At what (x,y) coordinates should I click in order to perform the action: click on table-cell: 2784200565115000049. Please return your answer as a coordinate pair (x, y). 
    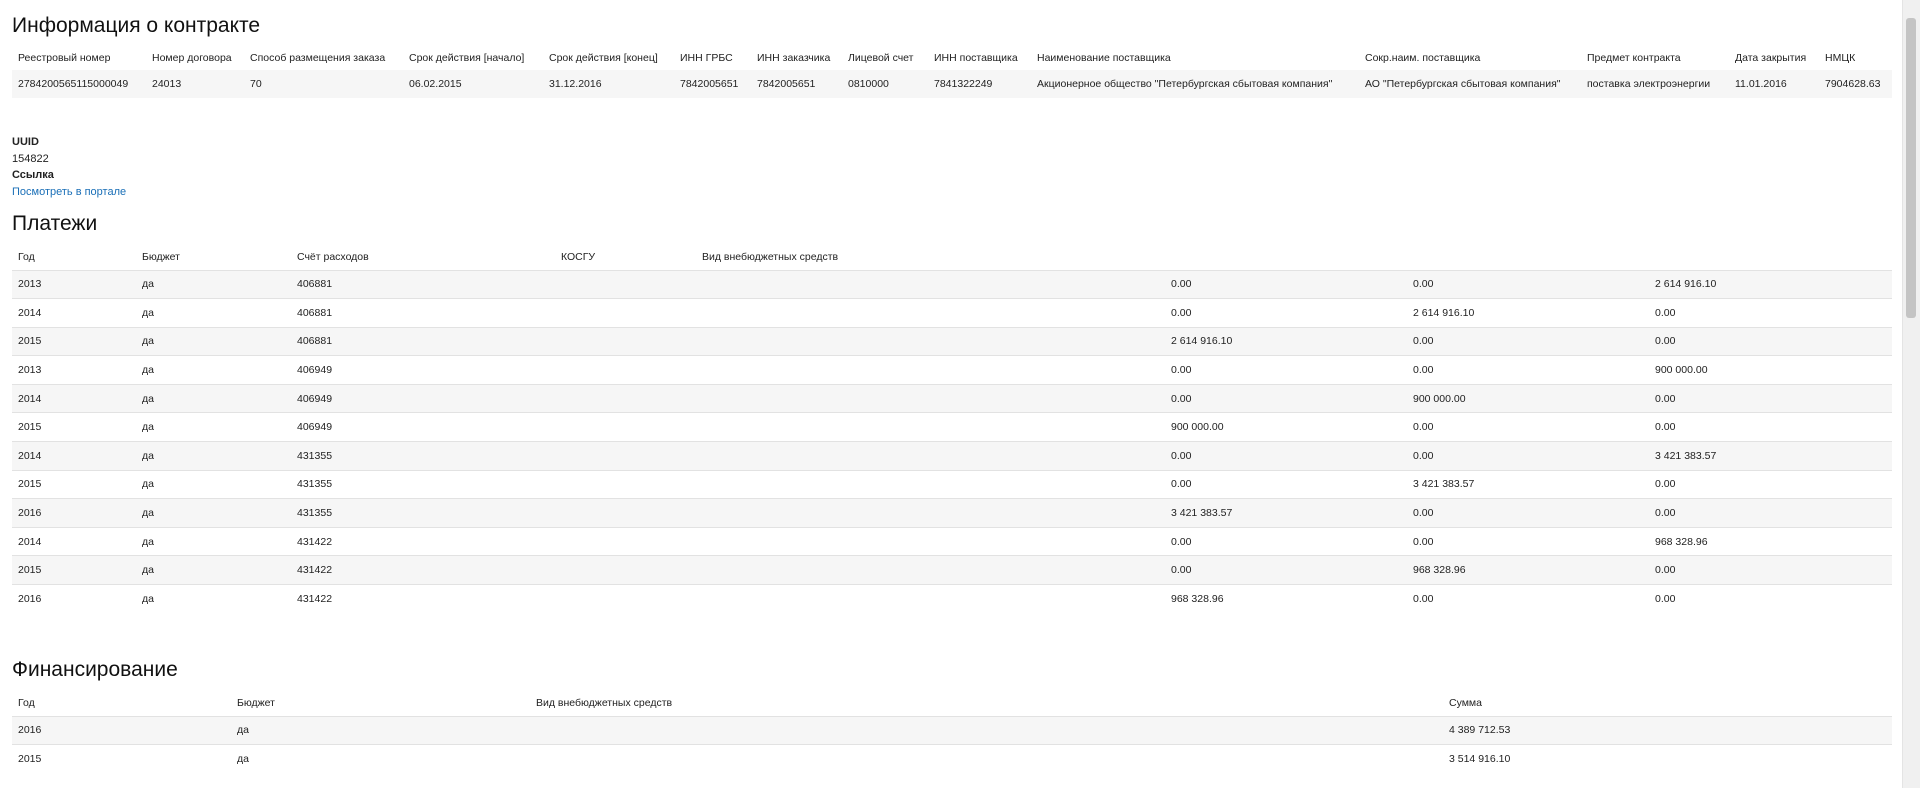
    Looking at the image, I should click on (73, 84).